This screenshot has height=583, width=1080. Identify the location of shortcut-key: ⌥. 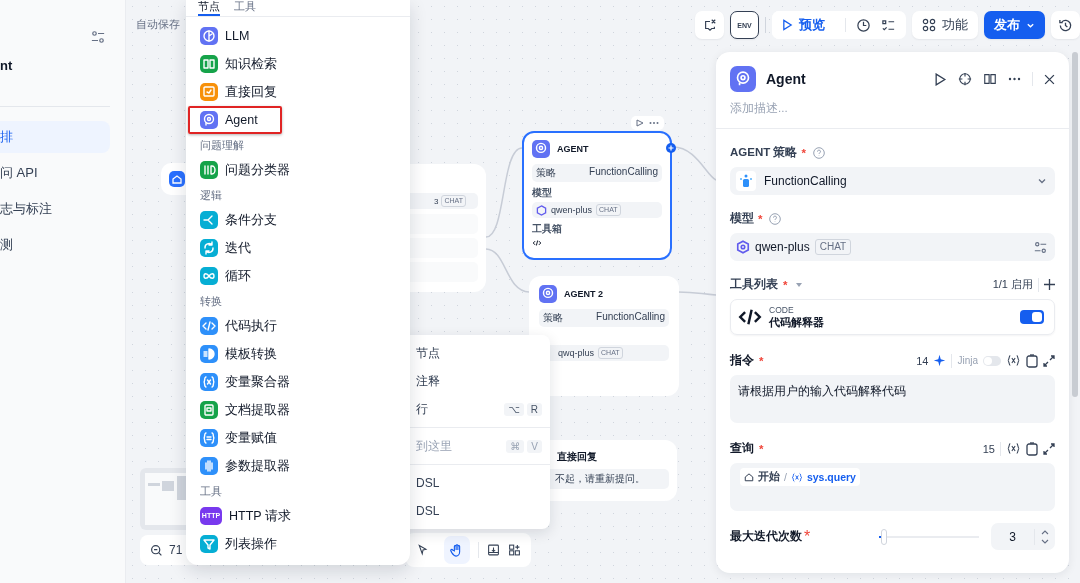
(514, 409).